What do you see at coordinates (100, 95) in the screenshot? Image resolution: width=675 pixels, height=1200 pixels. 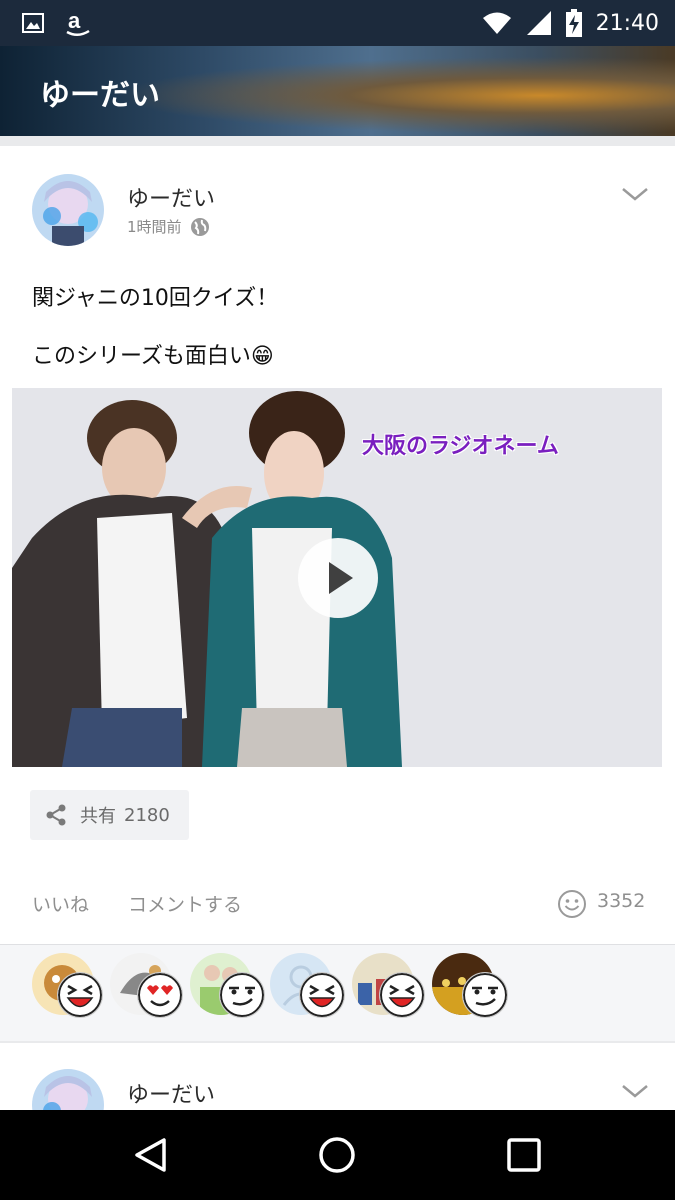 I see `page-title: ゆーだい` at bounding box center [100, 95].